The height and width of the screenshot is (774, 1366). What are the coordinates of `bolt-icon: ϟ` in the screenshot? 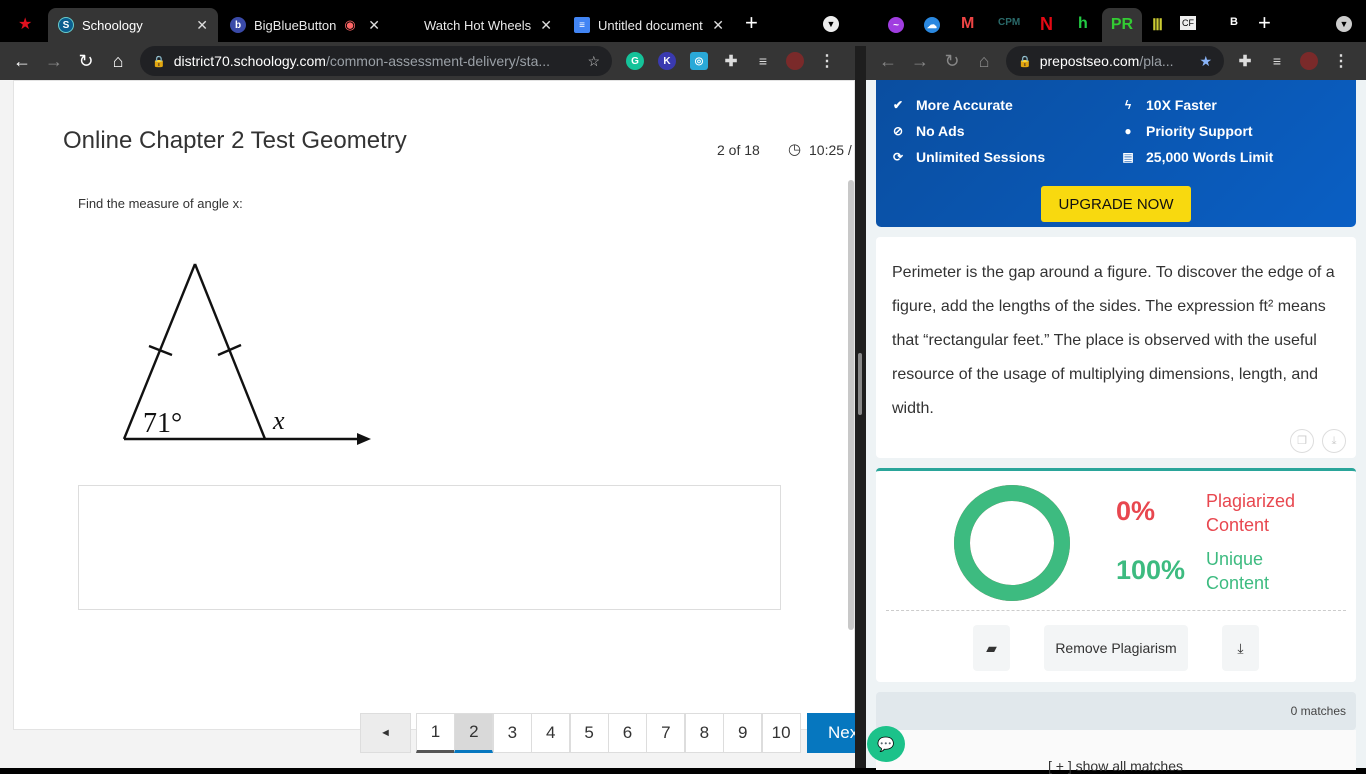 It's located at (1128, 105).